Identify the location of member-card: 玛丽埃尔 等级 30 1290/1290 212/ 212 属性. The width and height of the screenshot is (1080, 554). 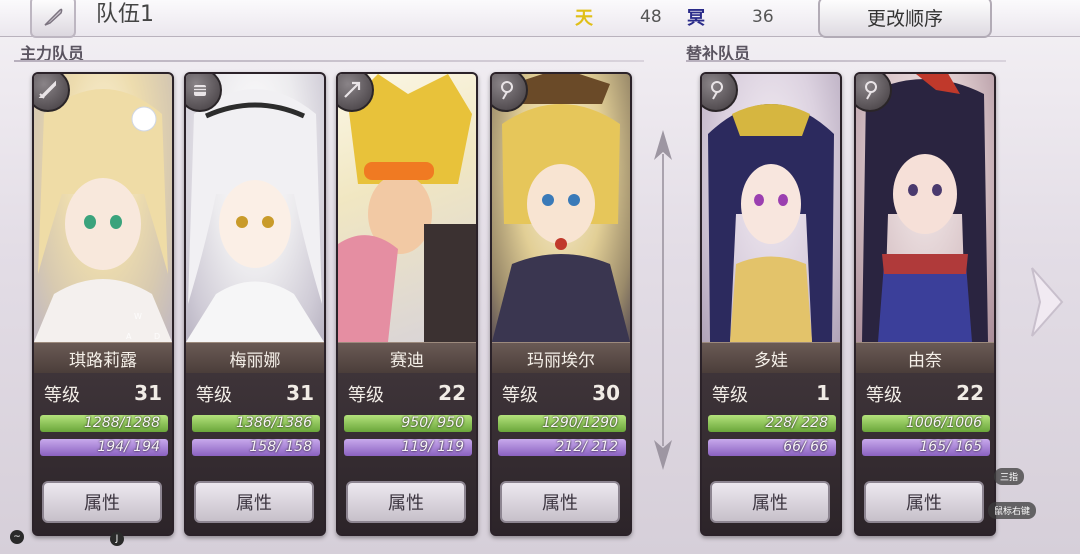
(561, 304).